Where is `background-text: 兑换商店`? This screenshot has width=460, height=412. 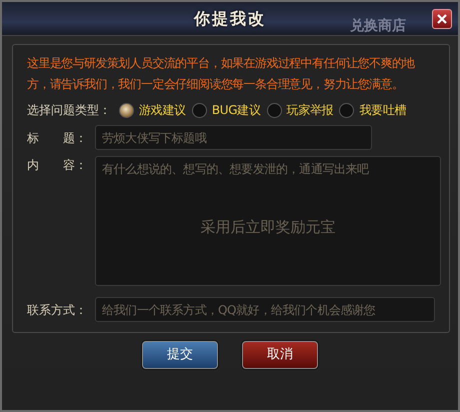 background-text: 兑换商店 is located at coordinates (378, 26).